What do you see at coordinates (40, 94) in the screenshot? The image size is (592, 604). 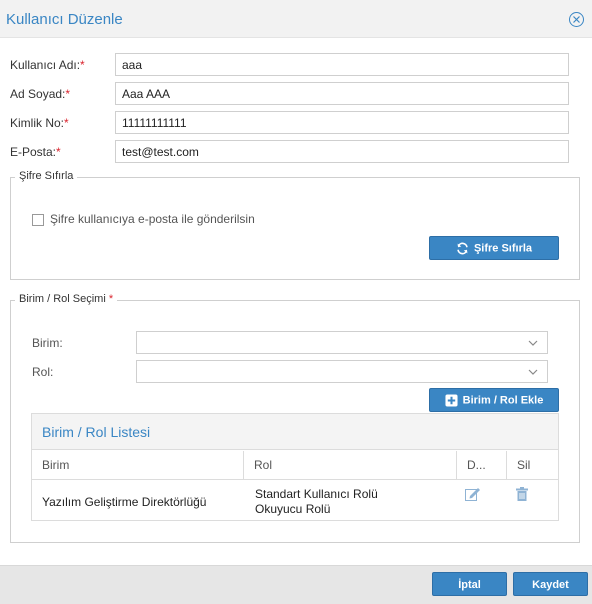 I see `fullname-label: Ad Soyad:*` at bounding box center [40, 94].